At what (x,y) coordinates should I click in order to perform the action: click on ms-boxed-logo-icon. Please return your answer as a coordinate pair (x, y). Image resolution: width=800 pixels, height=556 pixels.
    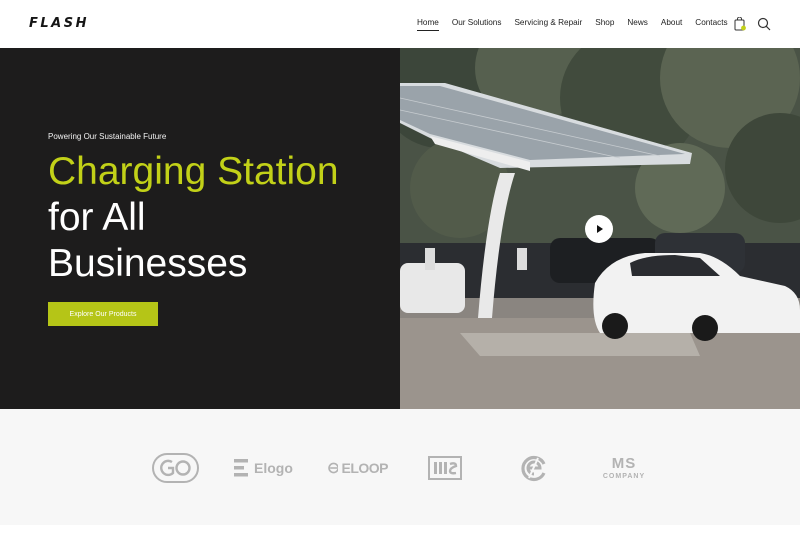
    Looking at the image, I should click on (445, 468).